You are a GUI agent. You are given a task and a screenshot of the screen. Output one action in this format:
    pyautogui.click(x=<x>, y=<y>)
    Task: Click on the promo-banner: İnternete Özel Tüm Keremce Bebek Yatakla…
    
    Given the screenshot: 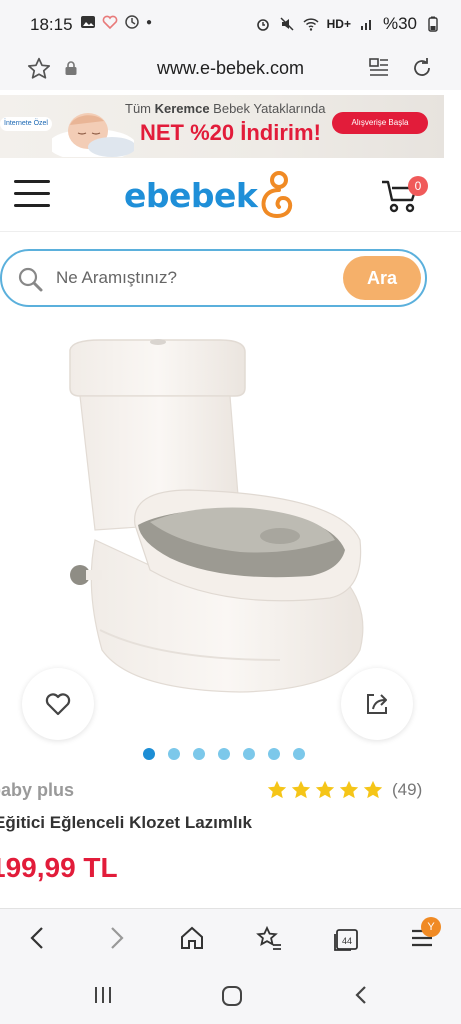 What is the action you would take?
    pyautogui.click(x=222, y=126)
    